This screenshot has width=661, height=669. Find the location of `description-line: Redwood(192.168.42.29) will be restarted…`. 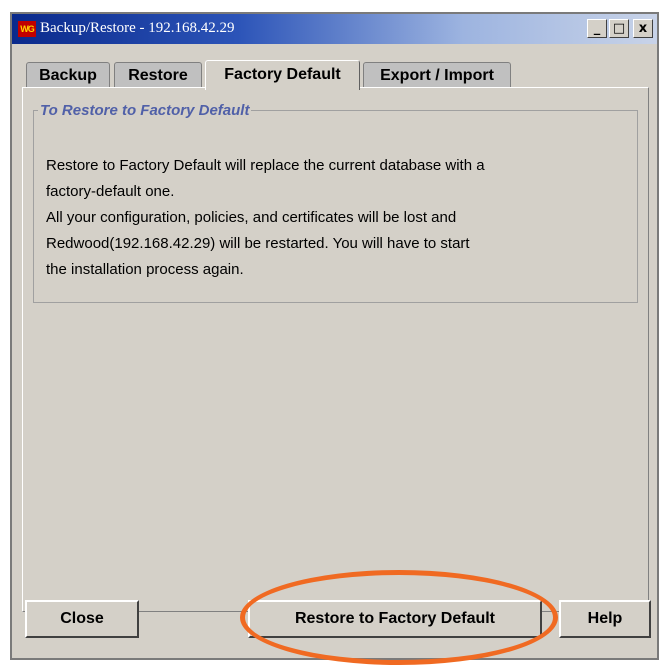

description-line: Redwood(192.168.42.29) will be restarted… is located at coordinates (258, 243).